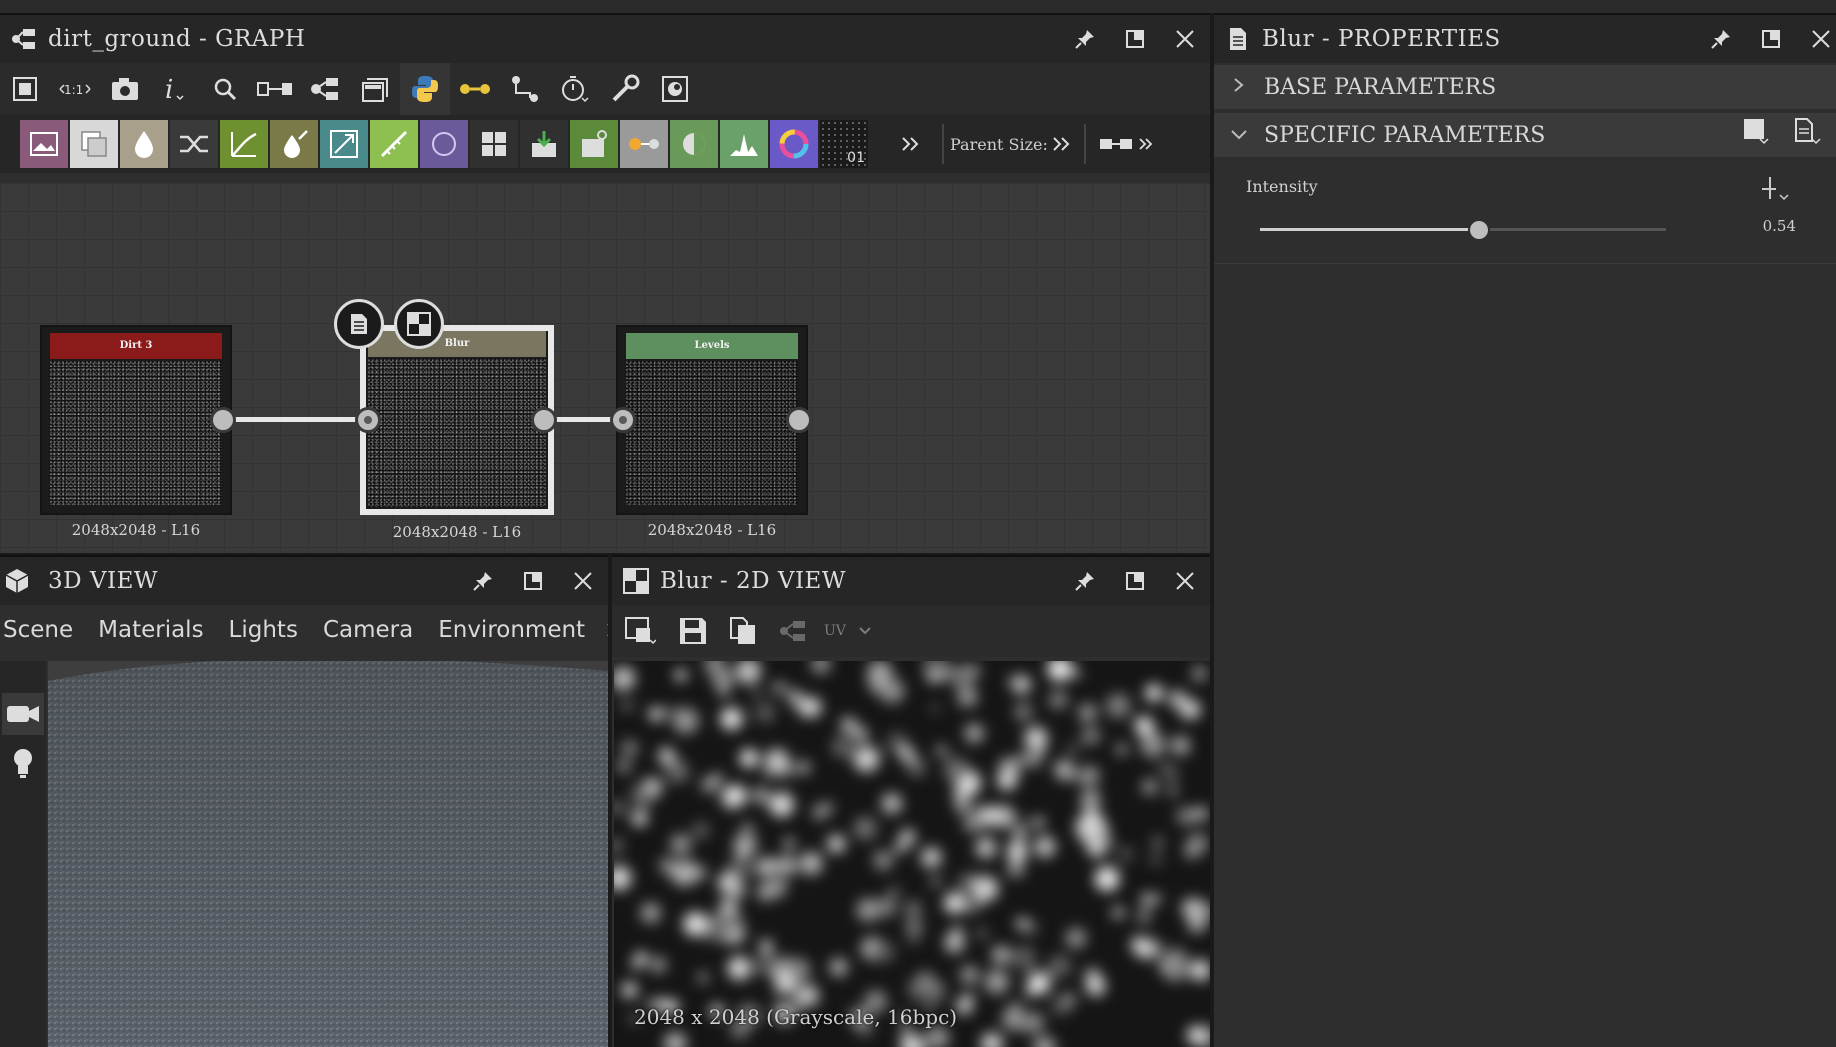 The image size is (1836, 1047). What do you see at coordinates (1061, 144) in the screenshot?
I see `parent-size-expand-icon` at bounding box center [1061, 144].